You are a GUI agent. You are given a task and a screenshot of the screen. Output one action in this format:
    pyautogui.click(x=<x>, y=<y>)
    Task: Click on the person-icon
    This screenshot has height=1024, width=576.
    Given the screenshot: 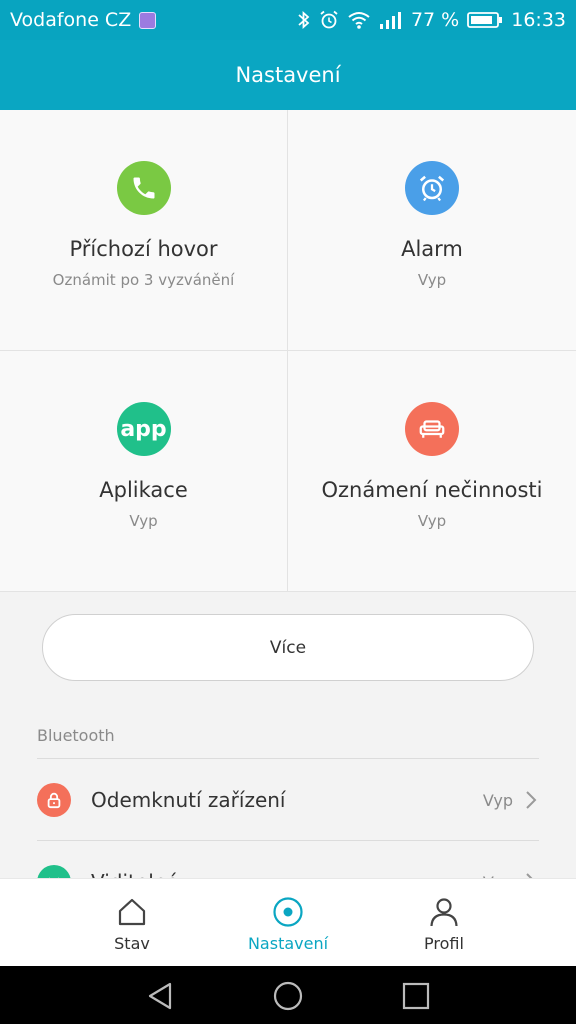 What is the action you would take?
    pyautogui.click(x=444, y=912)
    